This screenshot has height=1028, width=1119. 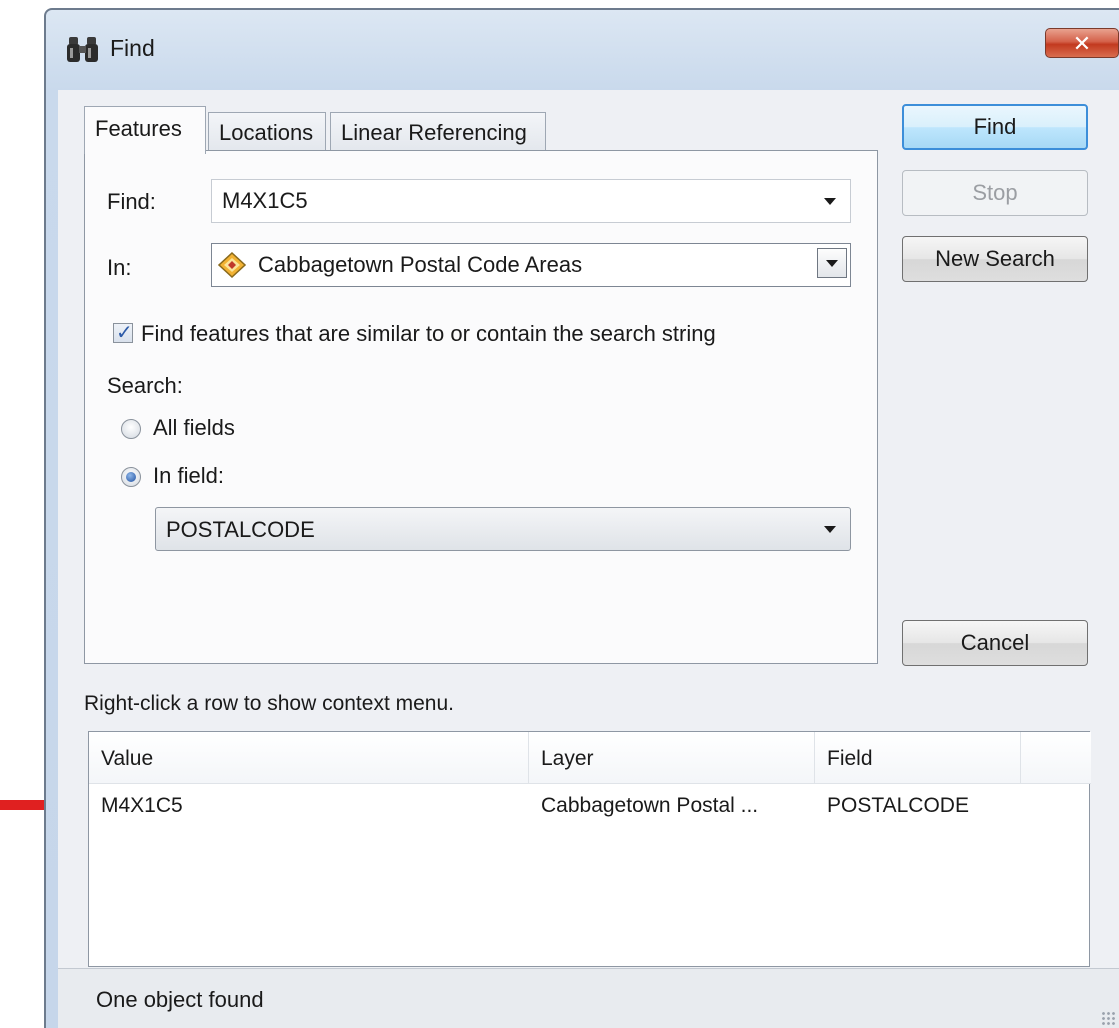 What do you see at coordinates (531, 201) in the screenshot?
I see `find-input: M4X1C5` at bounding box center [531, 201].